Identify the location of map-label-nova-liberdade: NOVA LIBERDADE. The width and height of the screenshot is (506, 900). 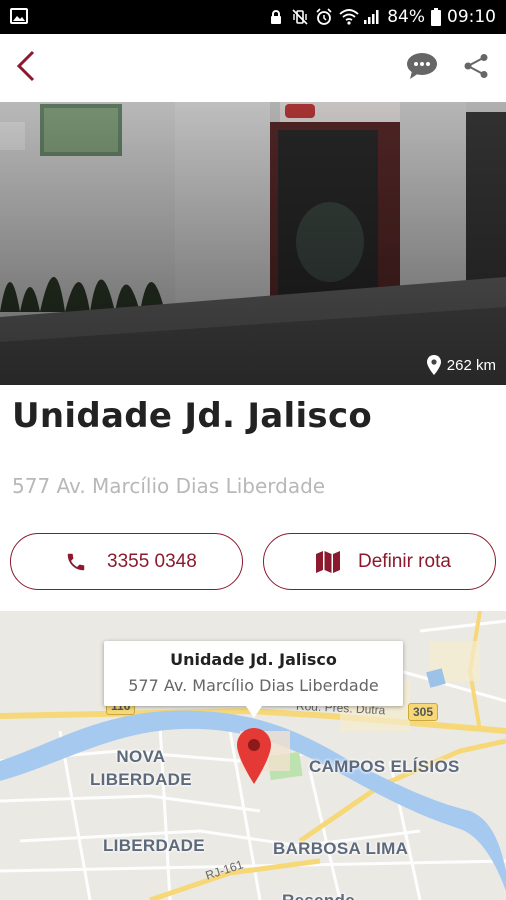
(141, 768).